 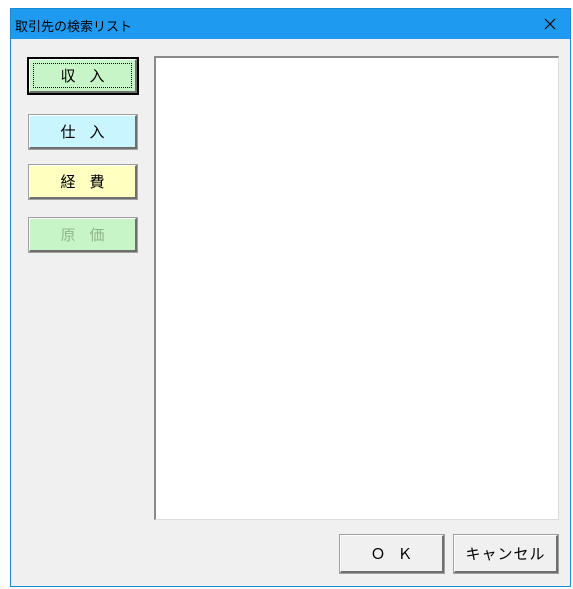 I want to click on purchase-button: 仕入, so click(x=83, y=132).